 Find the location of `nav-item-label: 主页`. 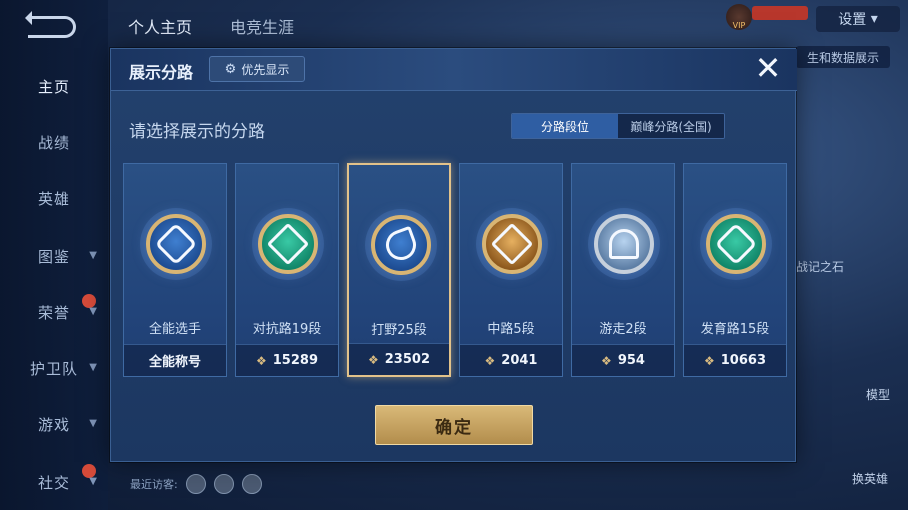

nav-item-label: 主页 is located at coordinates (53, 86).